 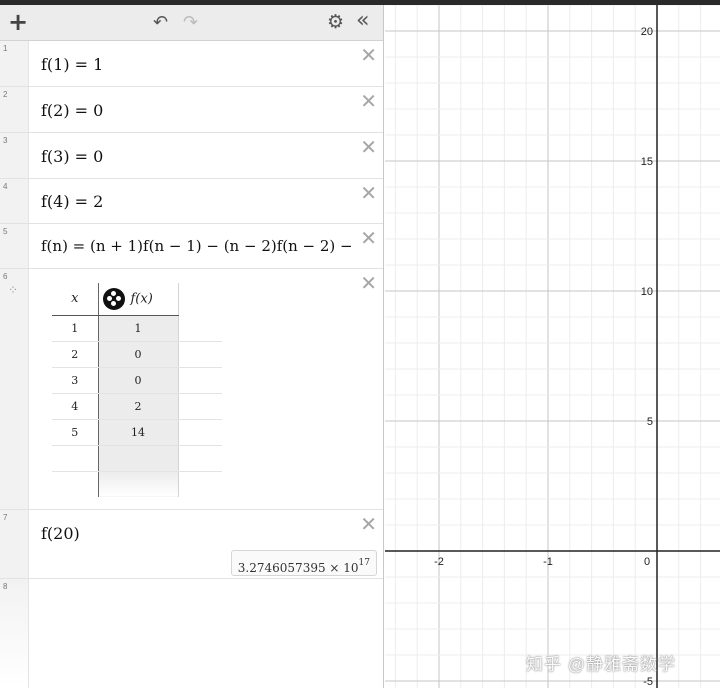 I want to click on table-data-row: 1 1, so click(x=137, y=328).